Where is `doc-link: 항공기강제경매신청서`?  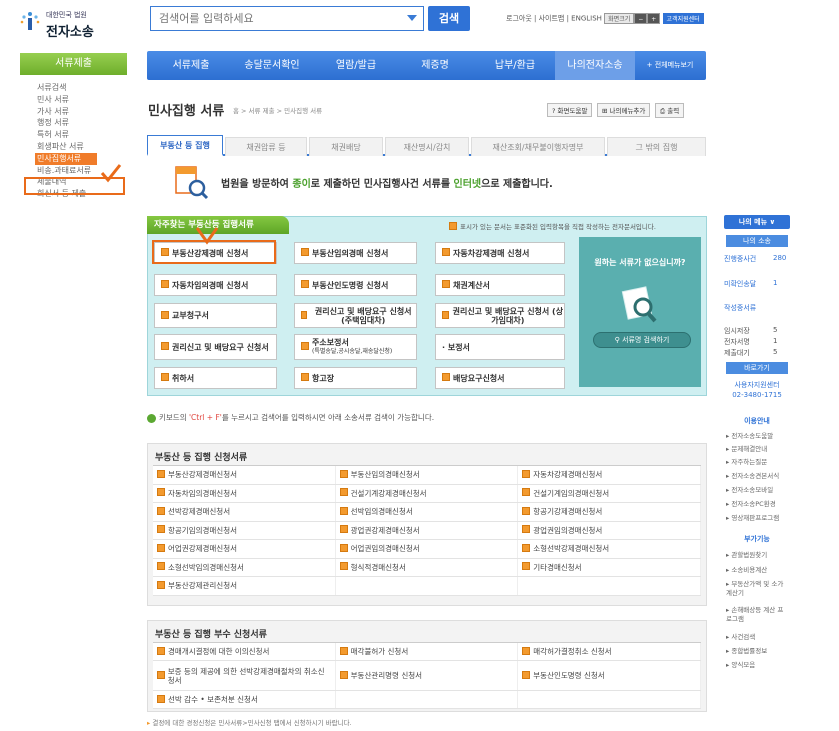
doc-link: 항공기강제경매신청서 is located at coordinates (609, 512).